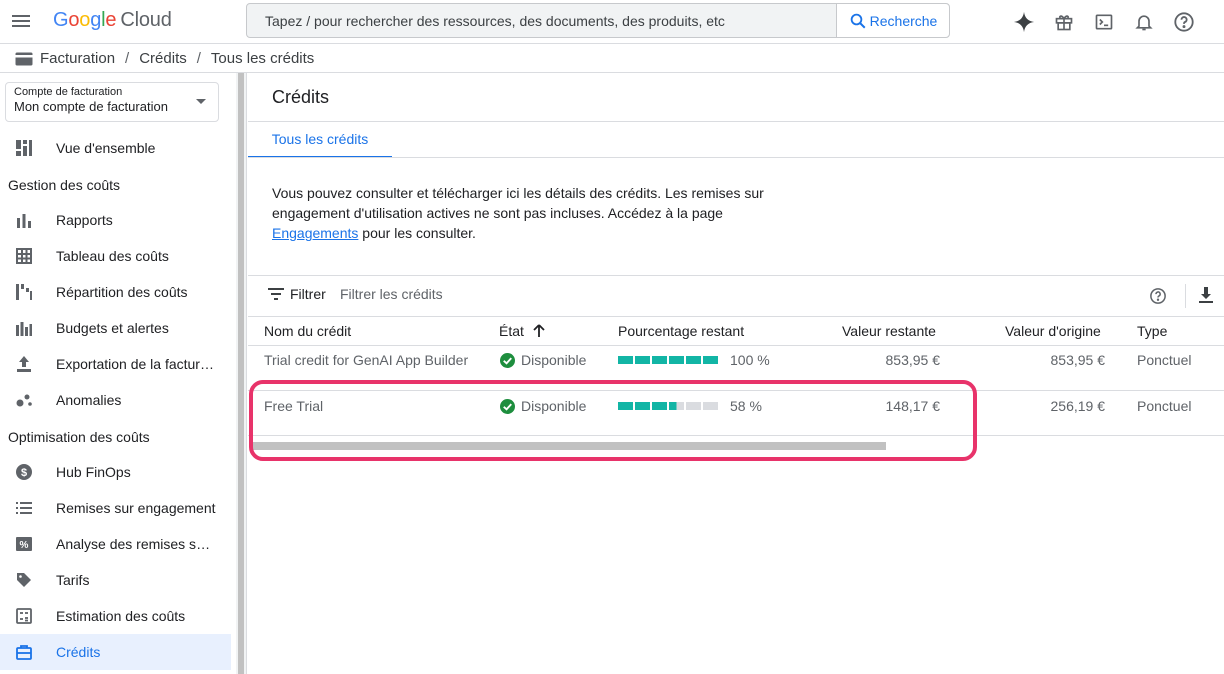 This screenshot has height=674, width=1224. What do you see at coordinates (78, 652) in the screenshot?
I see `sidebar-item-label: Crédits` at bounding box center [78, 652].